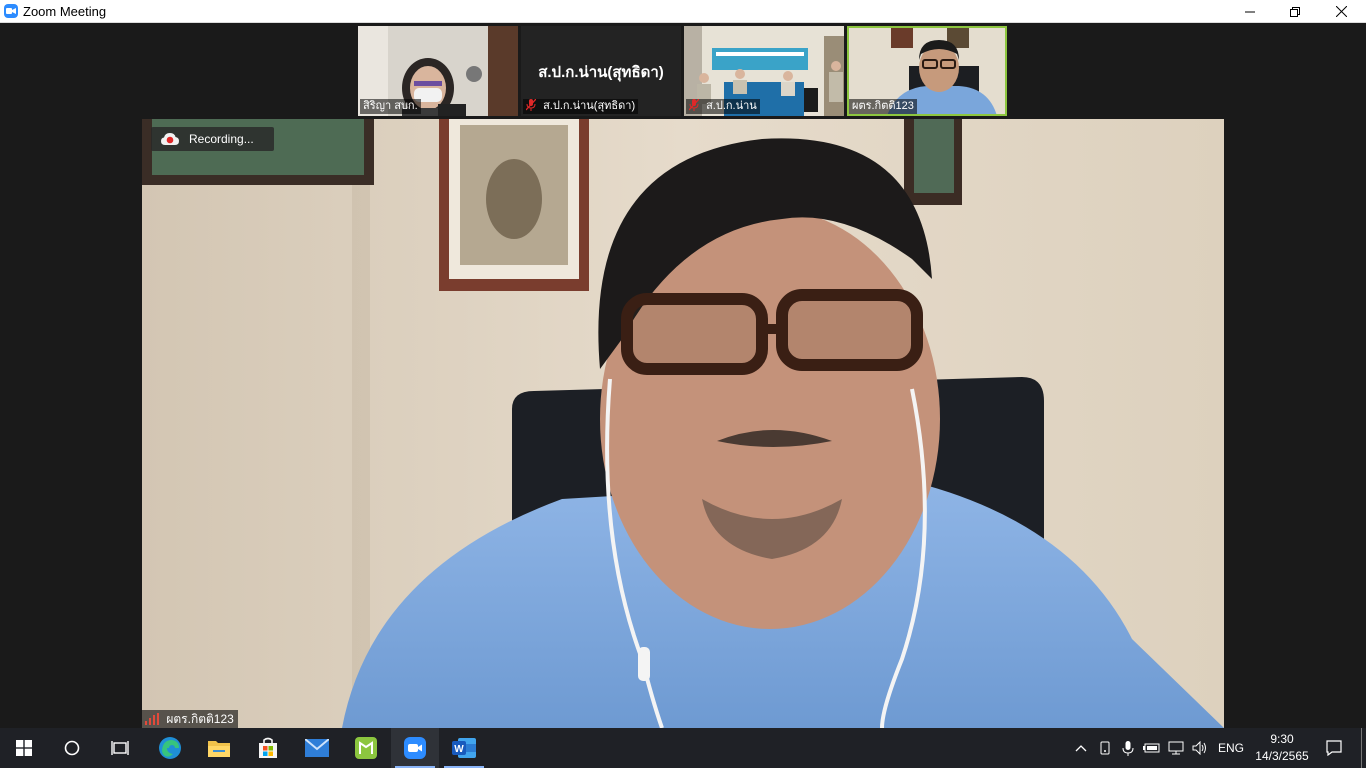 The width and height of the screenshot is (1366, 768). I want to click on close-button, so click(1341, 11).